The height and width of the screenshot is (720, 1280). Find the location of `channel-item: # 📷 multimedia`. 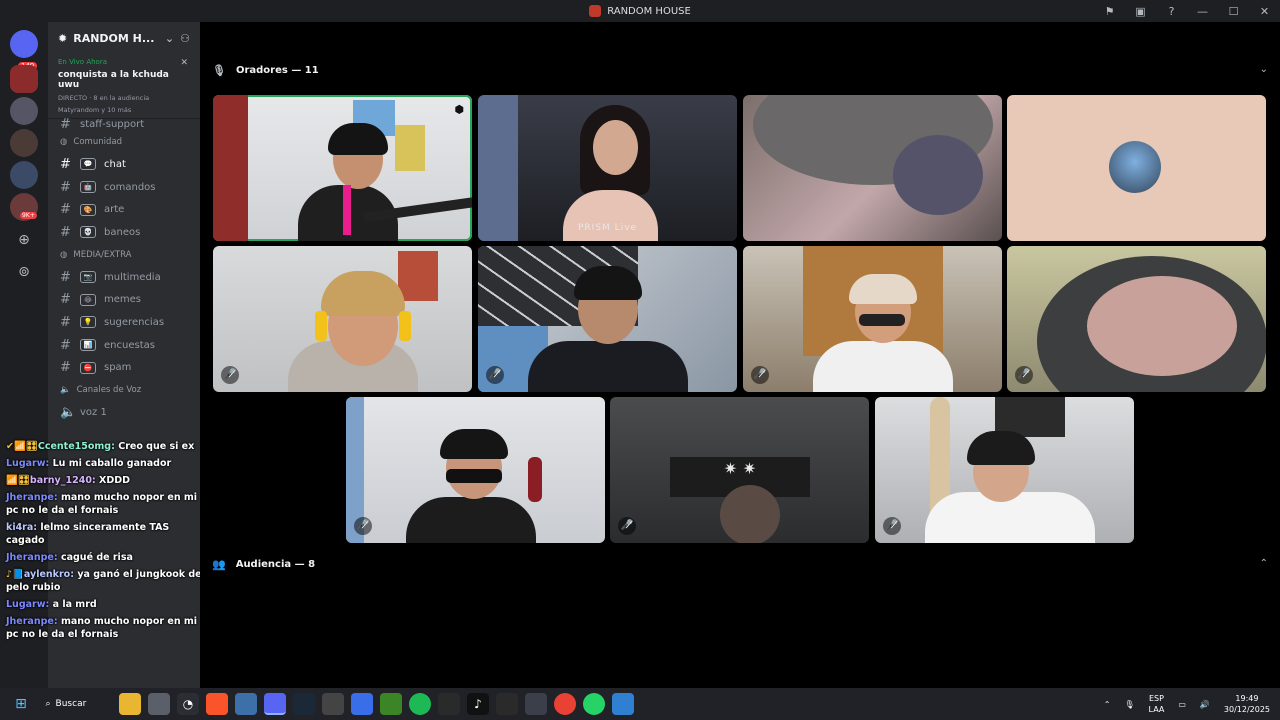

channel-item: # 📷 multimedia is located at coordinates (124, 277).